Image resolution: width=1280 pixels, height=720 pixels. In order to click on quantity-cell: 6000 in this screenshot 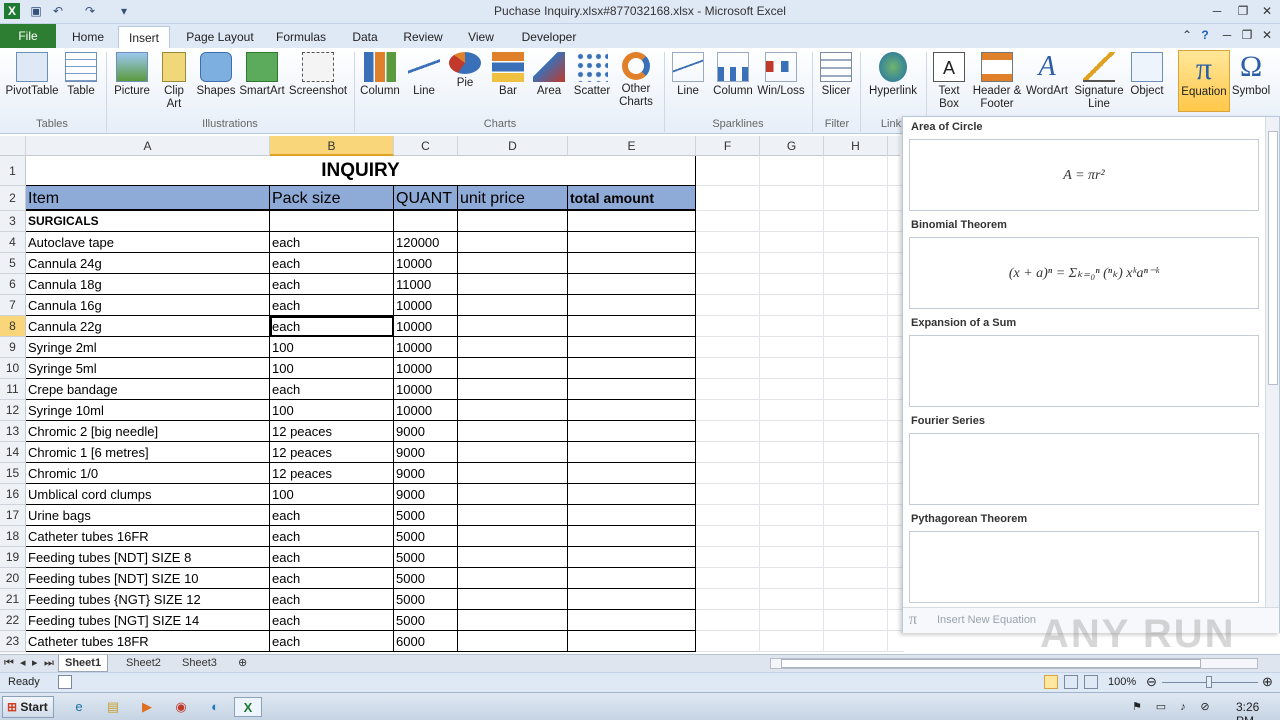, I will do `click(426, 641)`.